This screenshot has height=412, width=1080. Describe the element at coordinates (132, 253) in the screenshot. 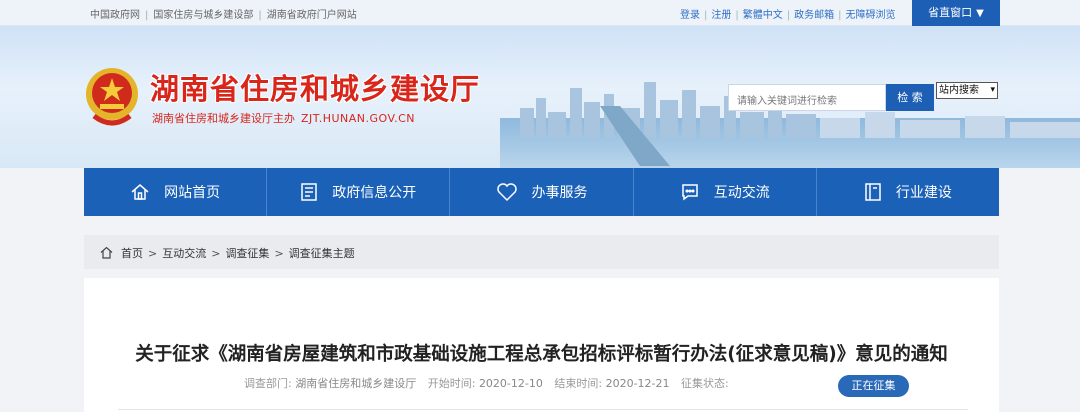

I see `breadcrumb-home: 首页` at that location.